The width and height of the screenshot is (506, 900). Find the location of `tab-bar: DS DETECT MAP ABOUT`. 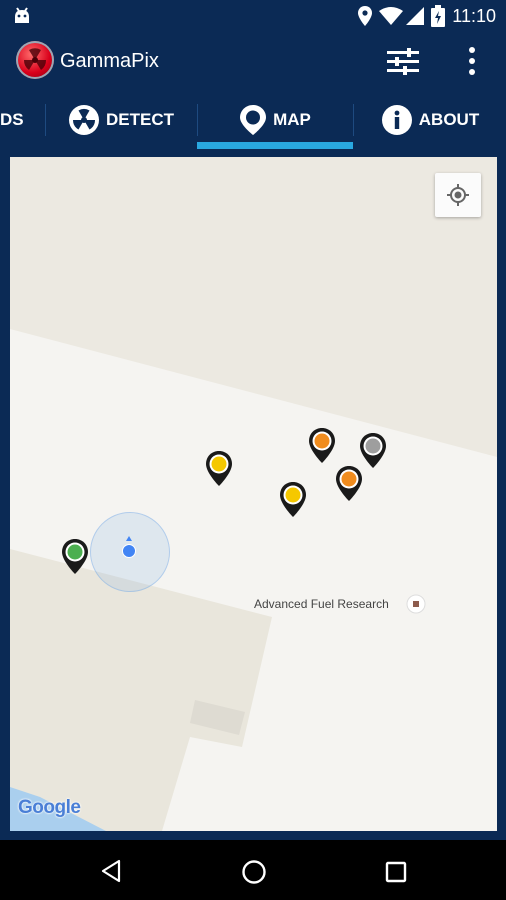

tab-bar: DS DETECT MAP ABOUT is located at coordinates (253, 120).